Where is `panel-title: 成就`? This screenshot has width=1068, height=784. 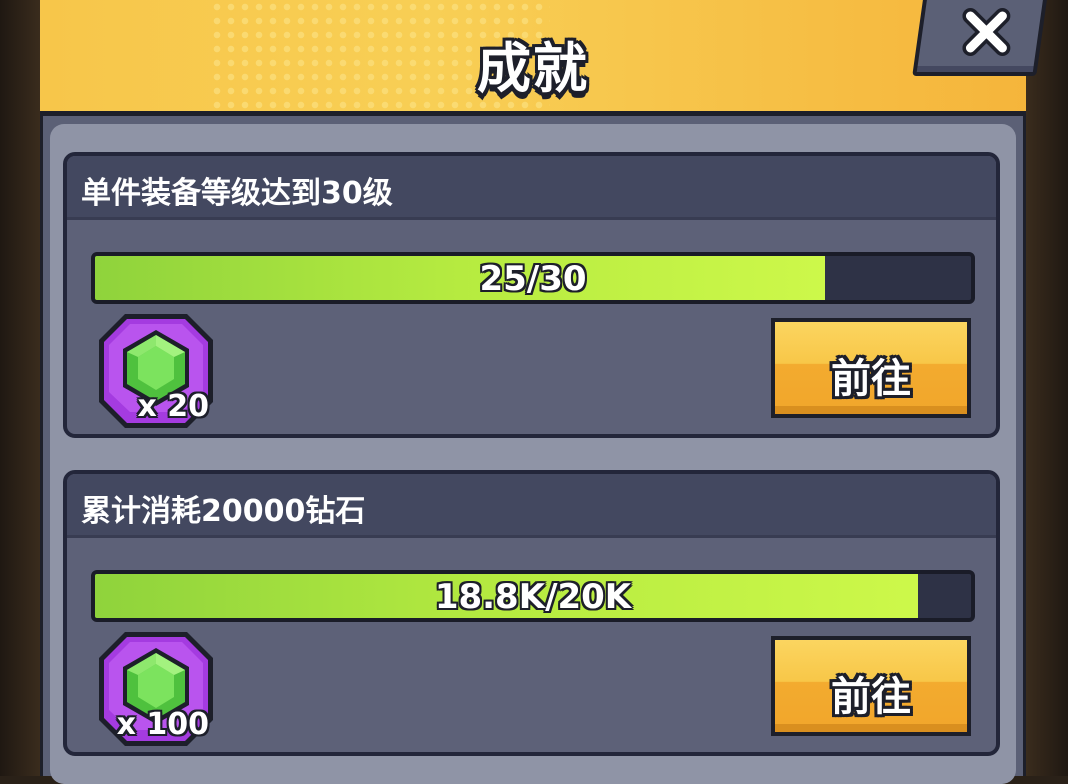 panel-title: 成就 is located at coordinates (533, 68).